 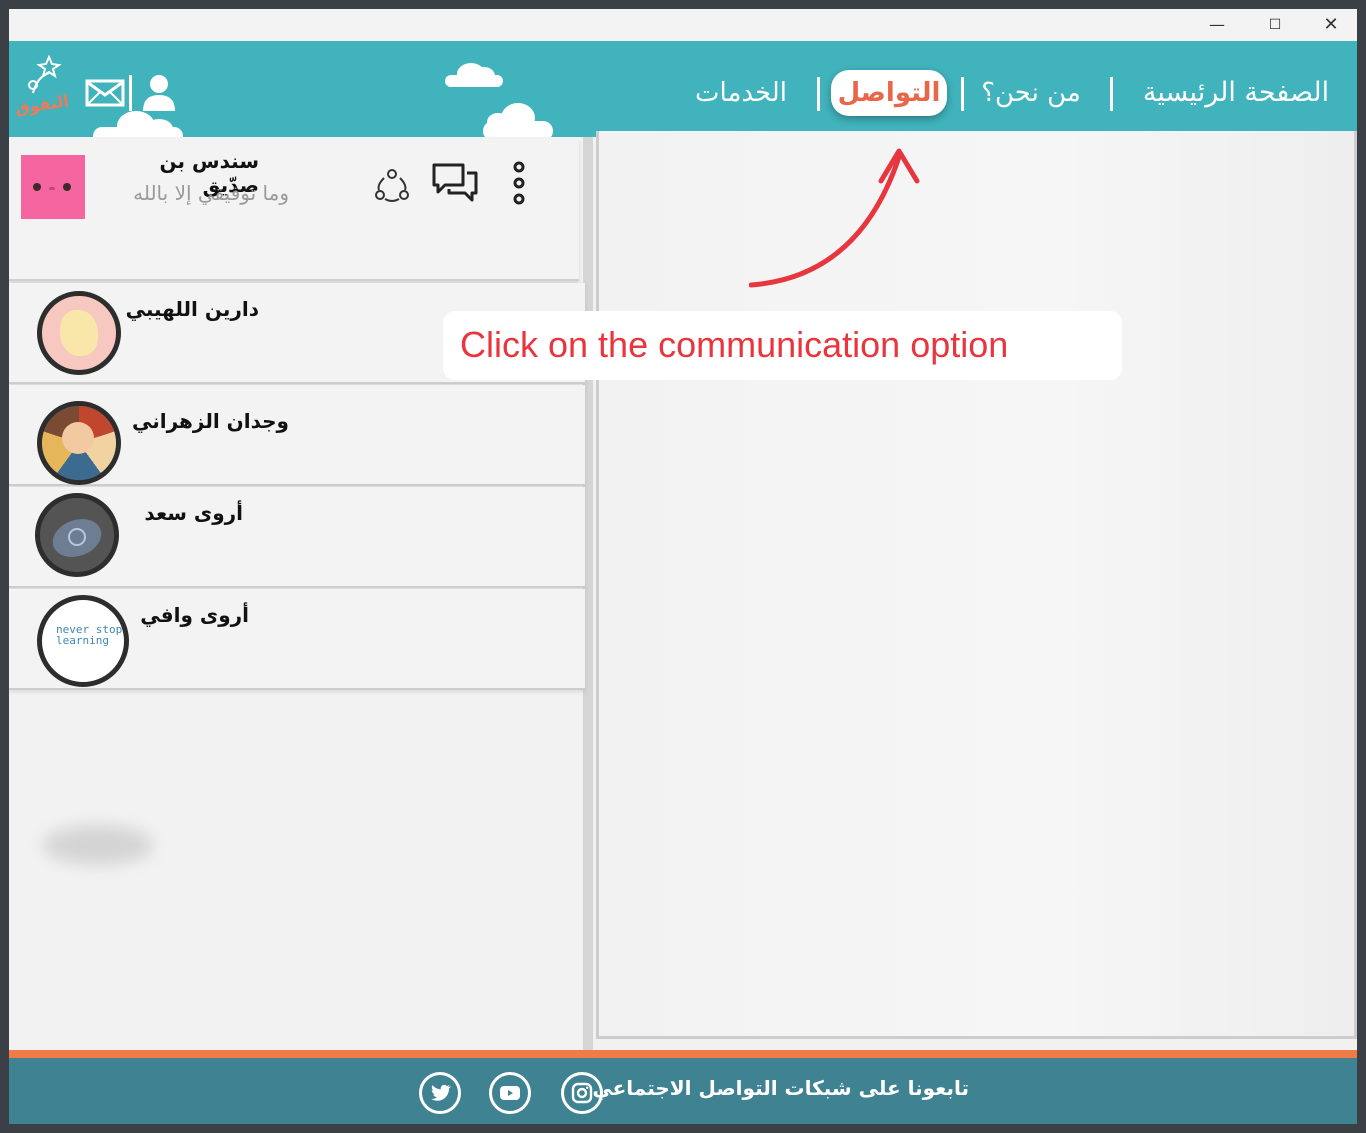 What do you see at coordinates (440, 1093) in the screenshot?
I see `twitter-icon` at bounding box center [440, 1093].